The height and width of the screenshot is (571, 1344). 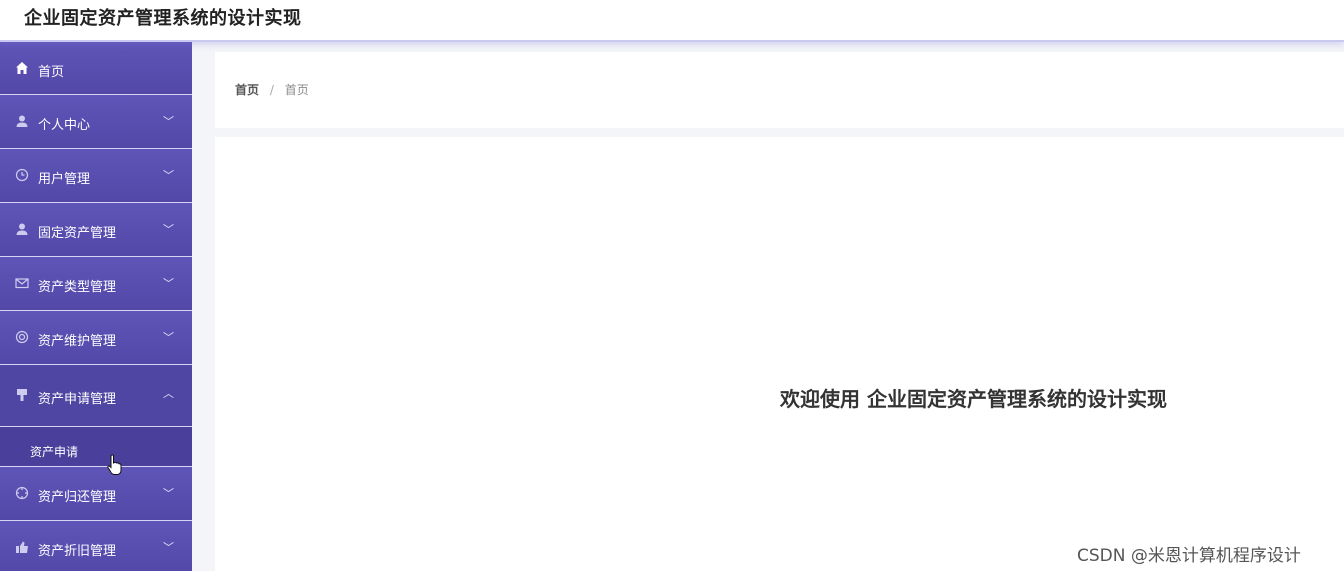 I want to click on lifebuoy-icon, so click(x=22, y=337).